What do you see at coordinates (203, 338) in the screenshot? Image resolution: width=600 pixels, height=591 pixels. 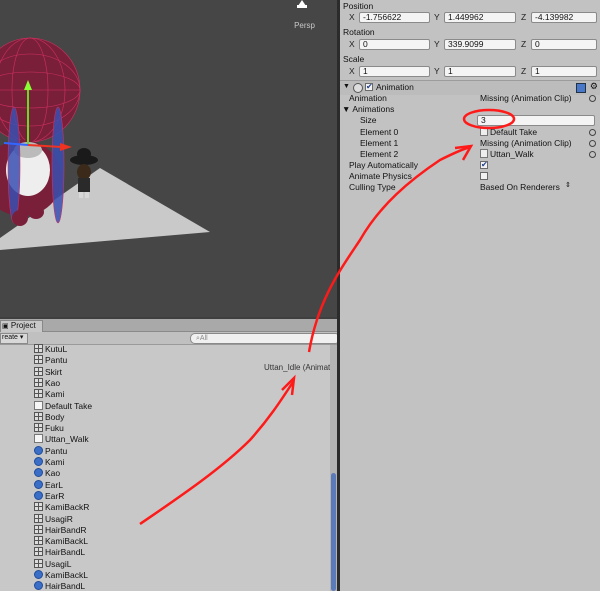 I see `search-placeholder: All` at bounding box center [203, 338].